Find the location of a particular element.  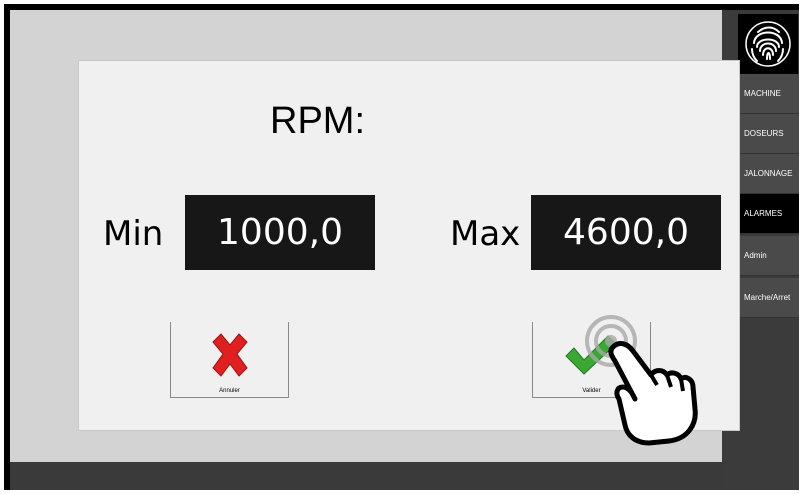

dialog-title: RPM: is located at coordinates (317, 121).